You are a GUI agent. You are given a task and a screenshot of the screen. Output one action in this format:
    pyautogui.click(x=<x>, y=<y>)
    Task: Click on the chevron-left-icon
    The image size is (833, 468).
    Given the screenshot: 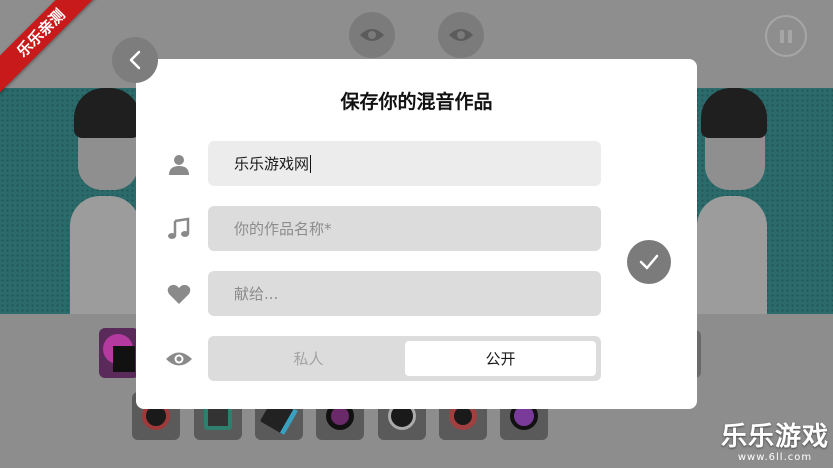 What is the action you would take?
    pyautogui.click(x=135, y=60)
    